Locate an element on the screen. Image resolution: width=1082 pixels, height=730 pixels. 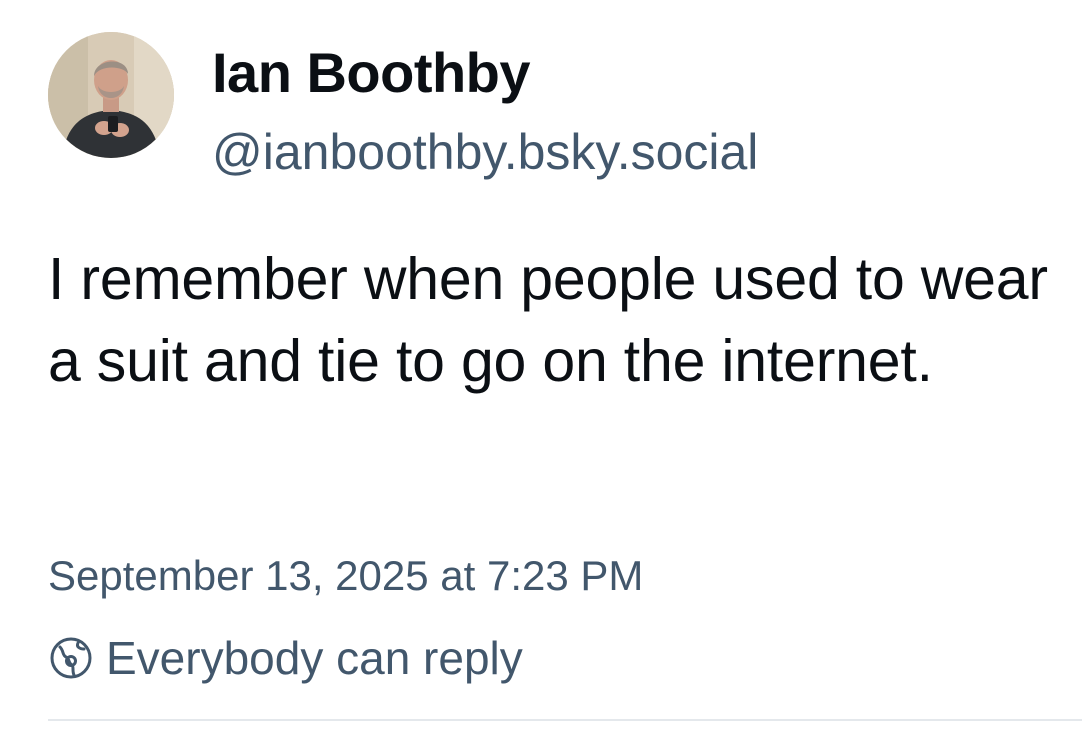
post-timestamp: September 13, 2025 at 7:23 PM is located at coordinates (345, 576).